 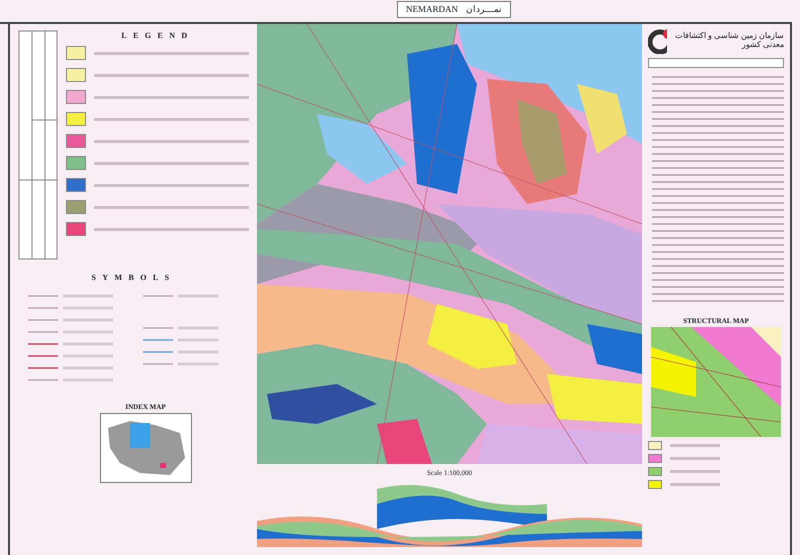 What do you see at coordinates (133, 278) in the screenshot?
I see `symbols-heading: SYMBOLS` at bounding box center [133, 278].